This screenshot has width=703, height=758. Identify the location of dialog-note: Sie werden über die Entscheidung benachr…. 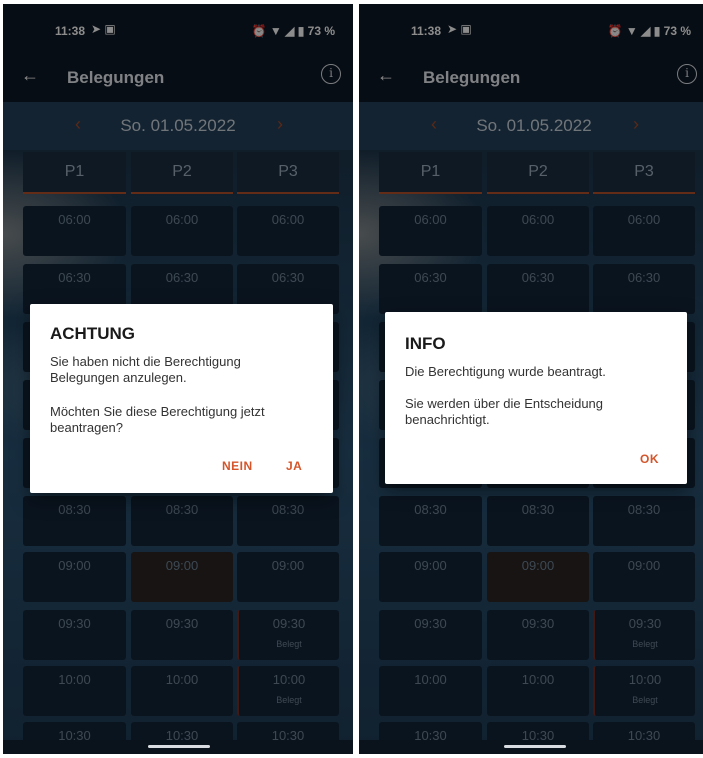
(504, 411).